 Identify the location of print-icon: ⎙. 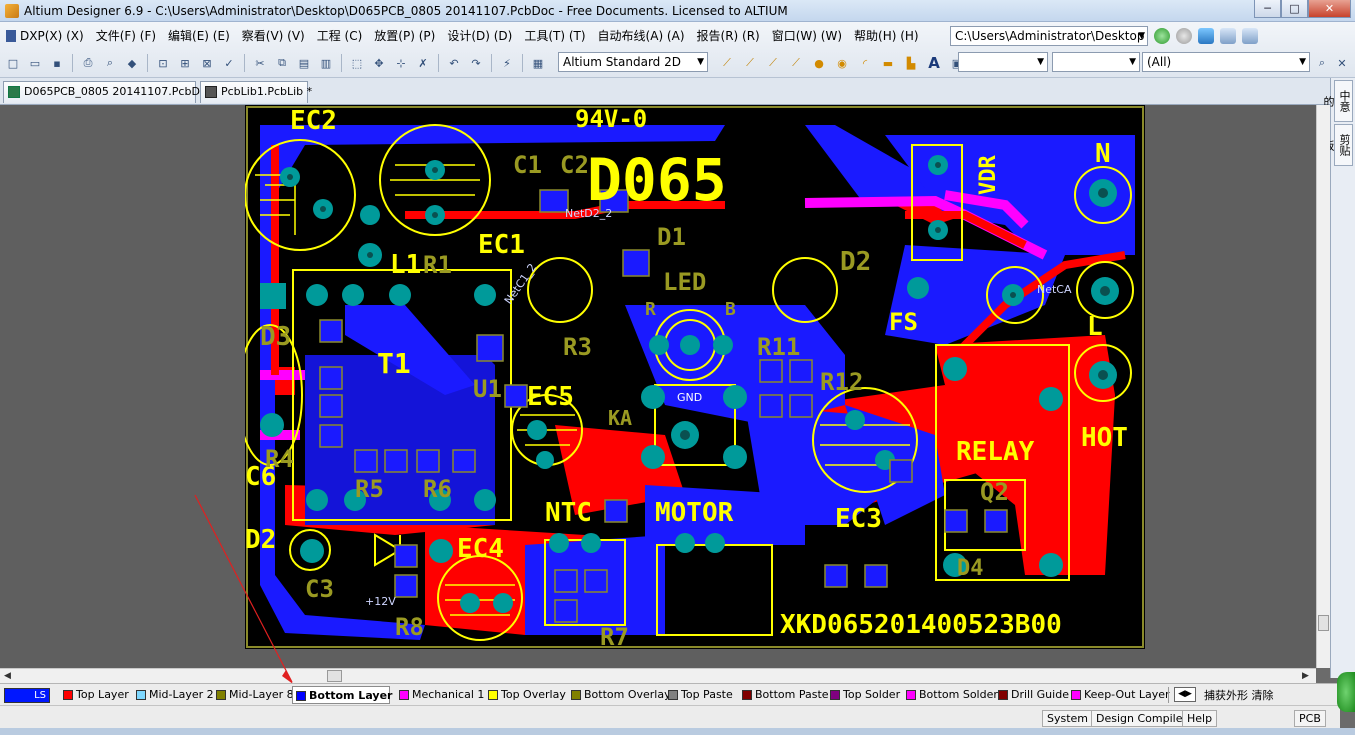
(88, 63).